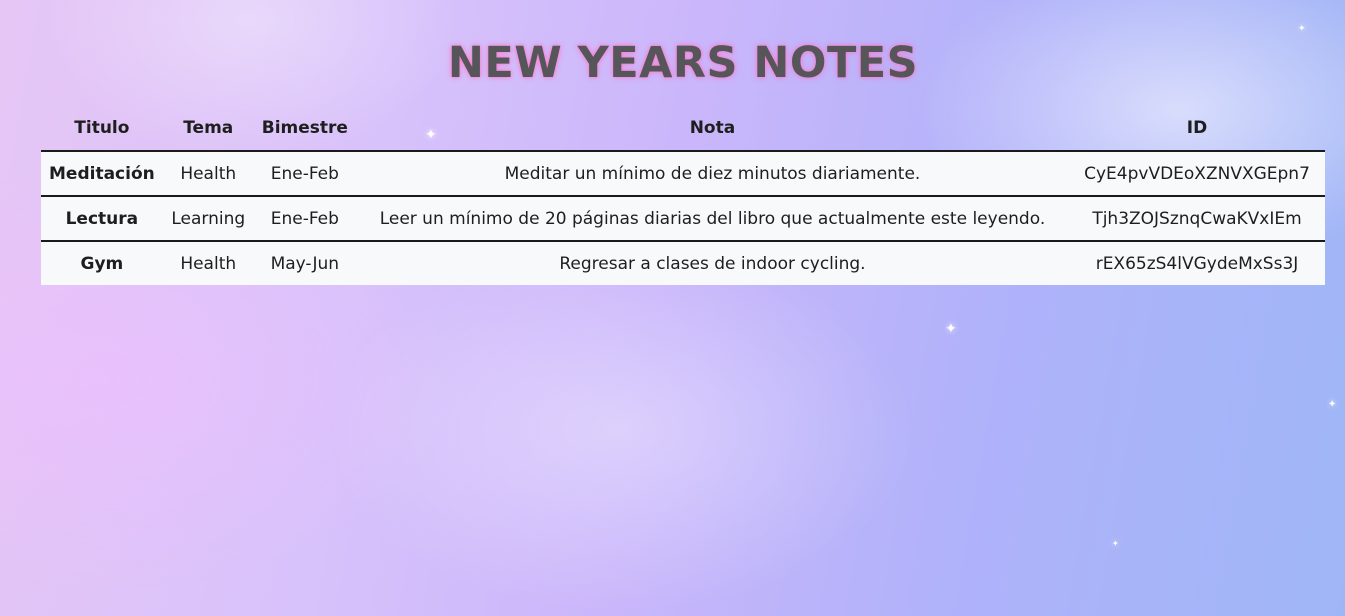 This screenshot has height=616, width=1345. I want to click on cell-bimestre: May-Jun, so click(304, 263).